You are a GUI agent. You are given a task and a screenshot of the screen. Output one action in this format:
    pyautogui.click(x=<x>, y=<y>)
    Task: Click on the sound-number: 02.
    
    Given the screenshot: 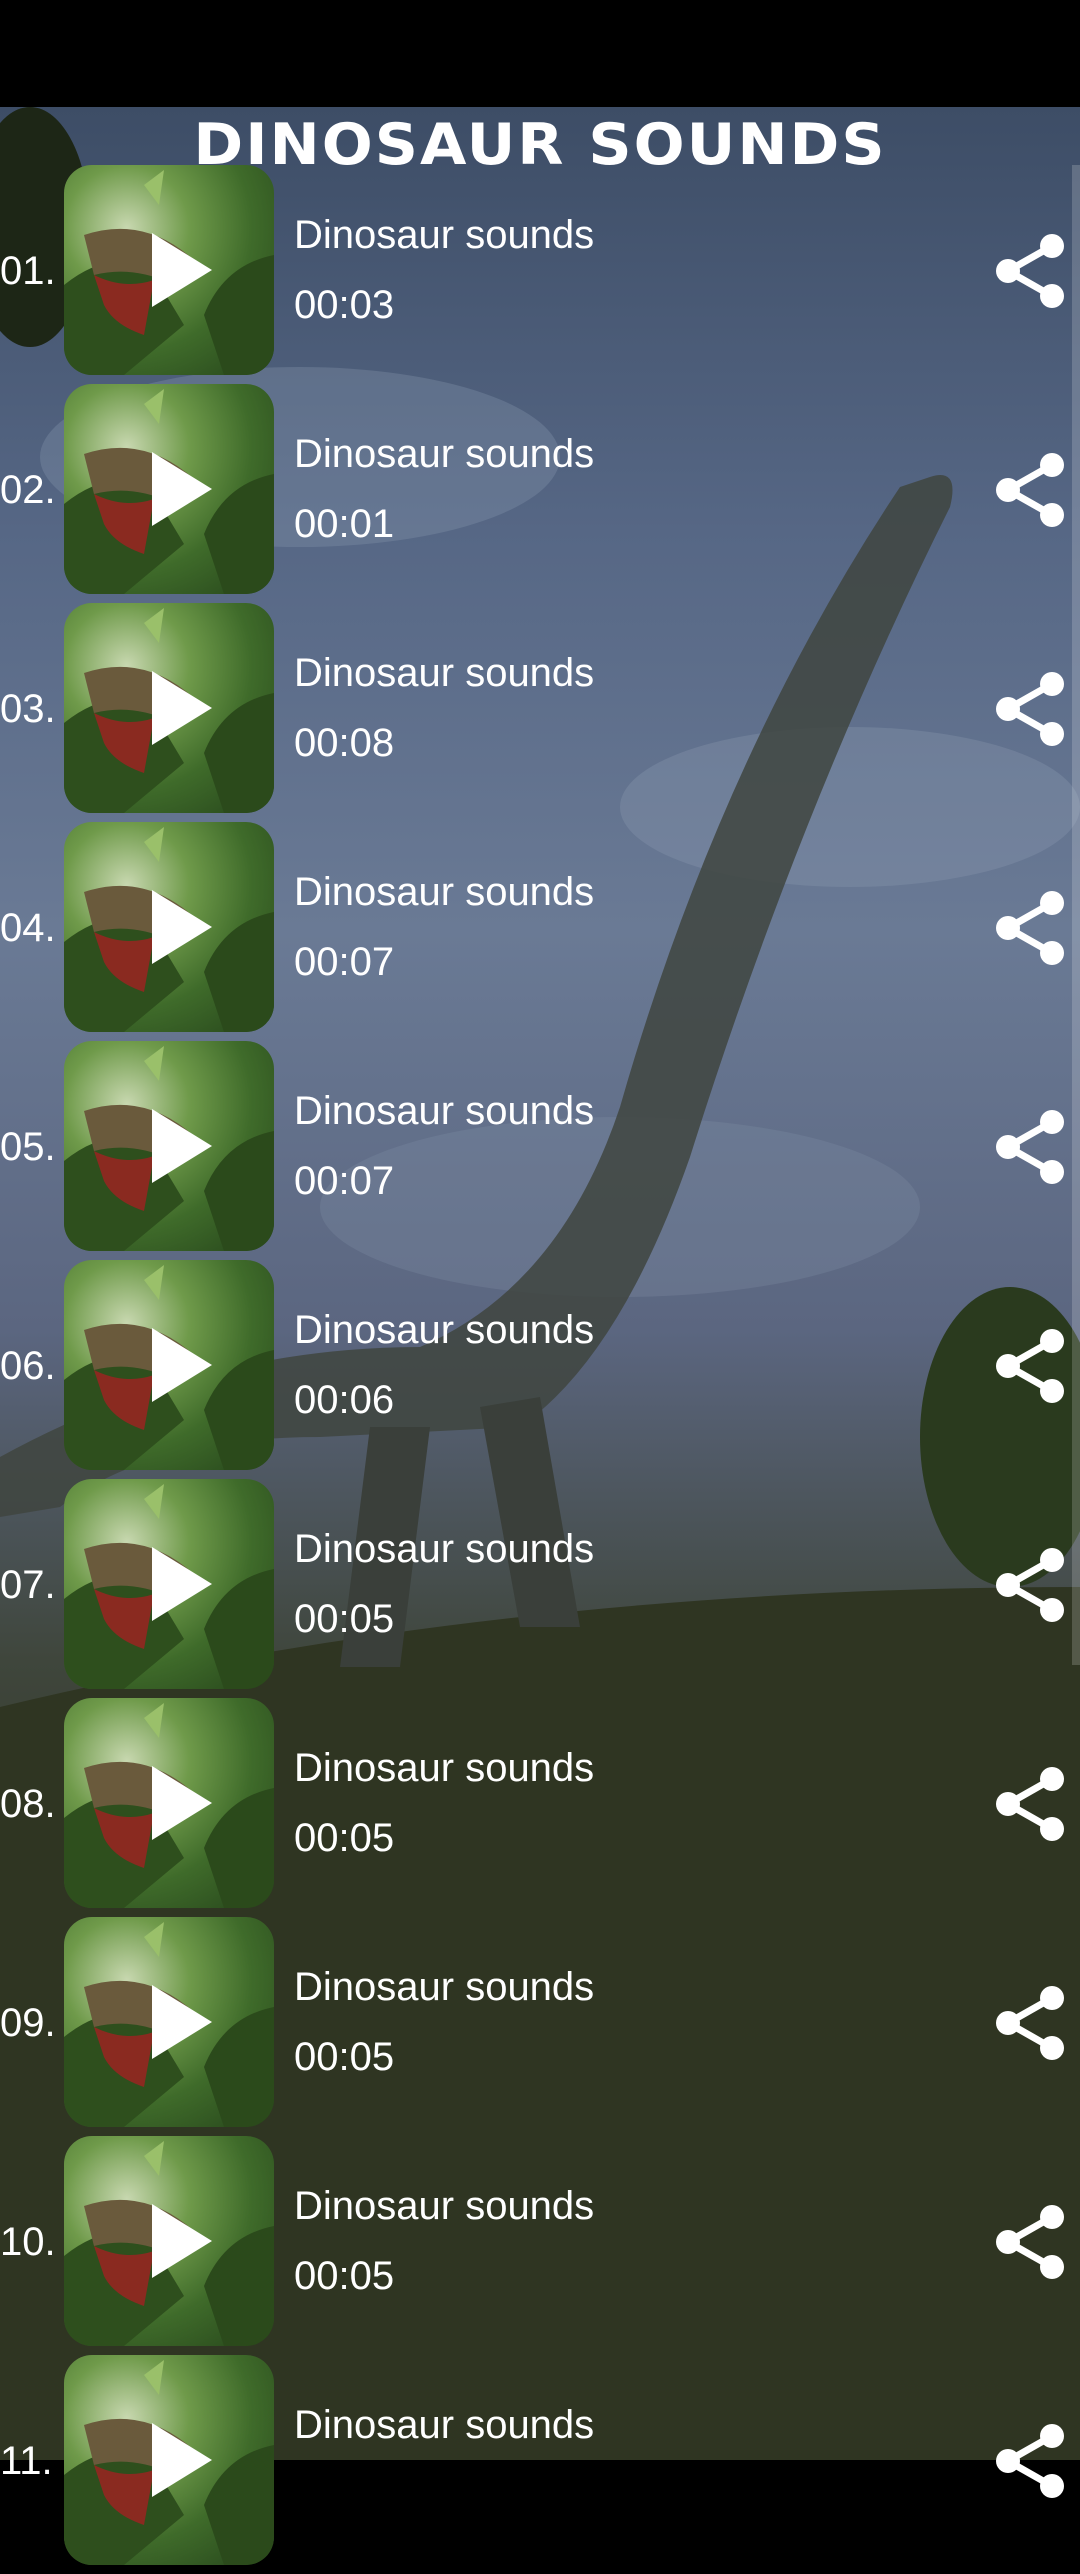 What is the action you would take?
    pyautogui.click(x=28, y=490)
    